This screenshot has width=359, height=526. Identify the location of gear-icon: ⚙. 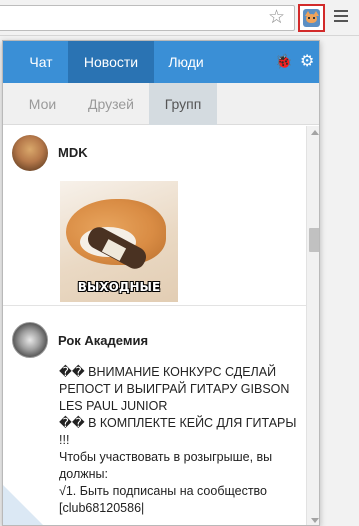
(308, 61).